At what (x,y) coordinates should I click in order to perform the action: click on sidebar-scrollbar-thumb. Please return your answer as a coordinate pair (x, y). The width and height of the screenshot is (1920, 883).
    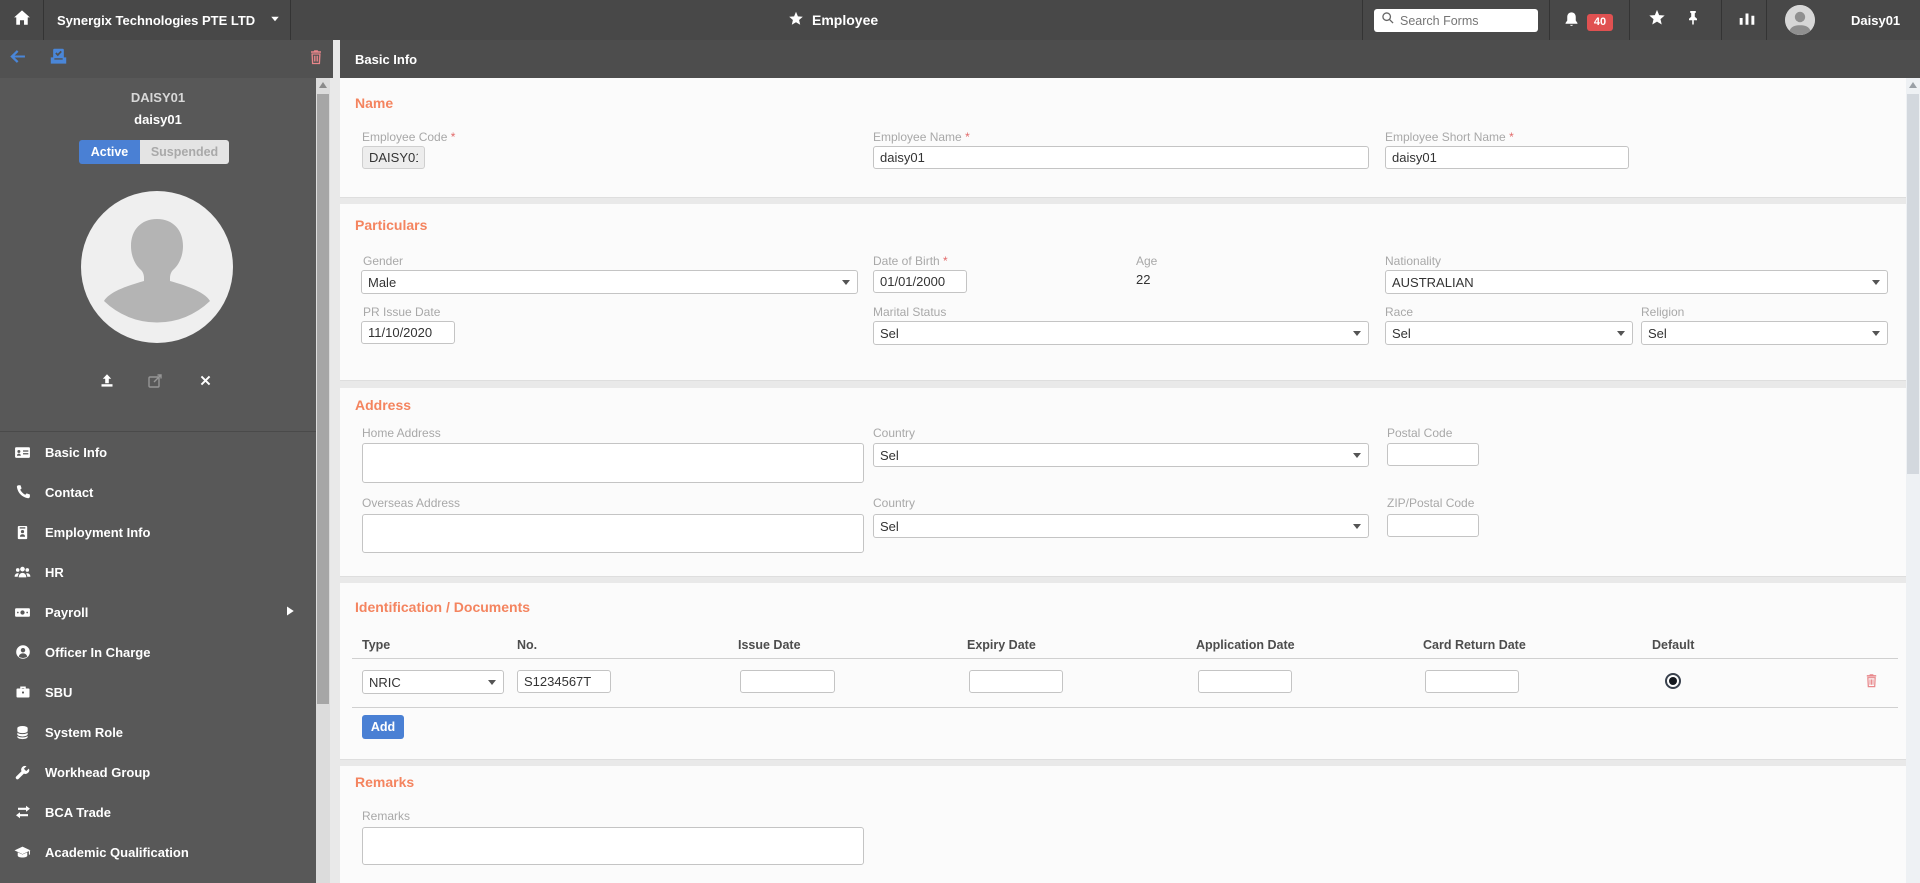
    Looking at the image, I should click on (323, 399).